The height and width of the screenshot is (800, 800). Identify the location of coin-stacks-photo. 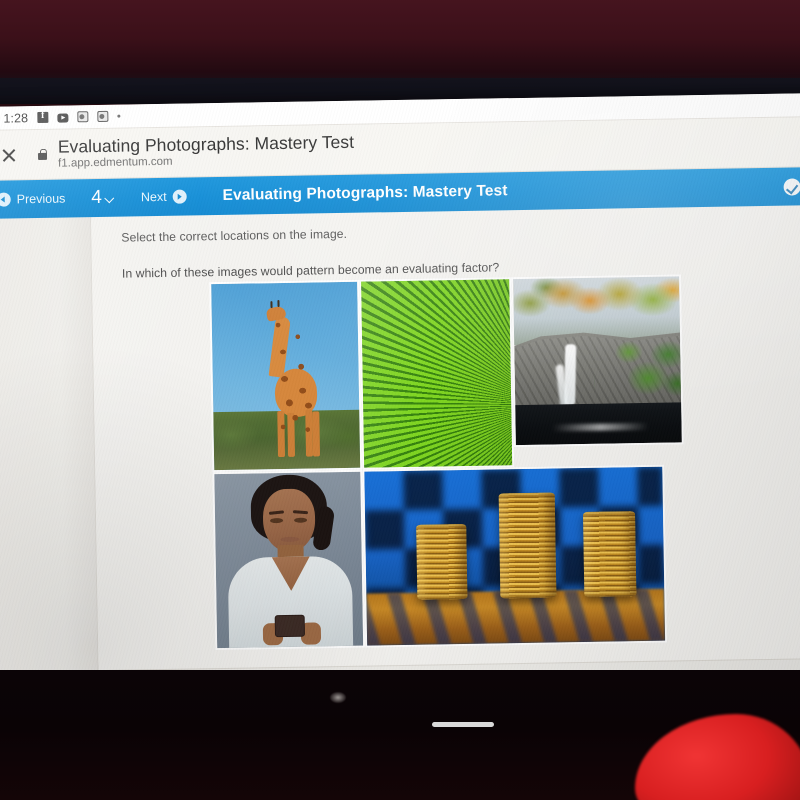
(515, 556).